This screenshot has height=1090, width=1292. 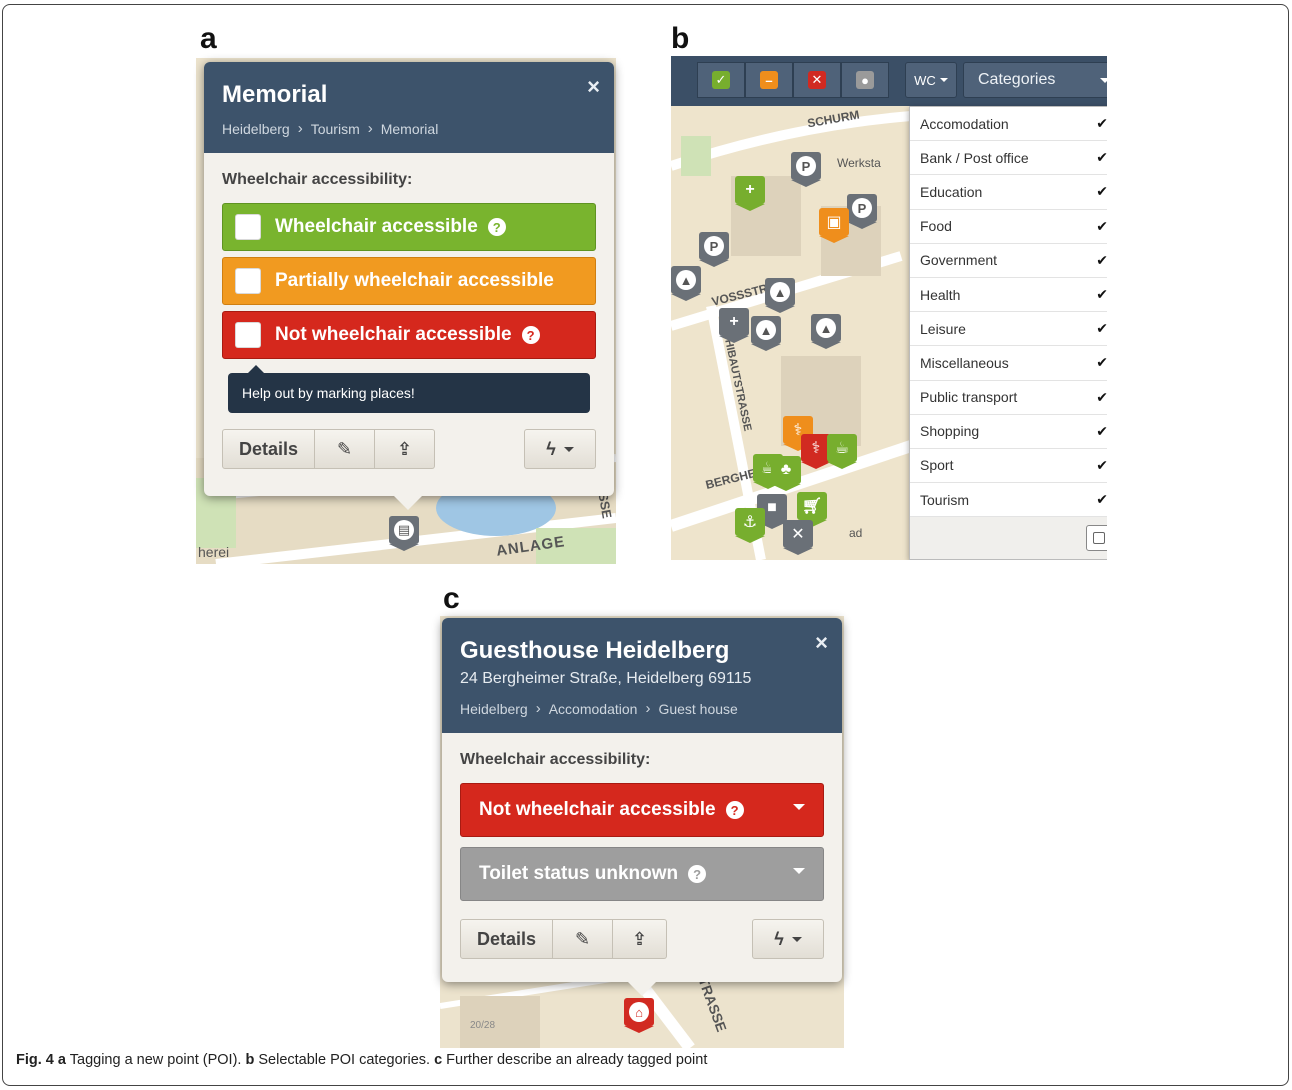 What do you see at coordinates (155, 1060) in the screenshot?
I see `caption-text-a: Tagging a new point (POI).` at bounding box center [155, 1060].